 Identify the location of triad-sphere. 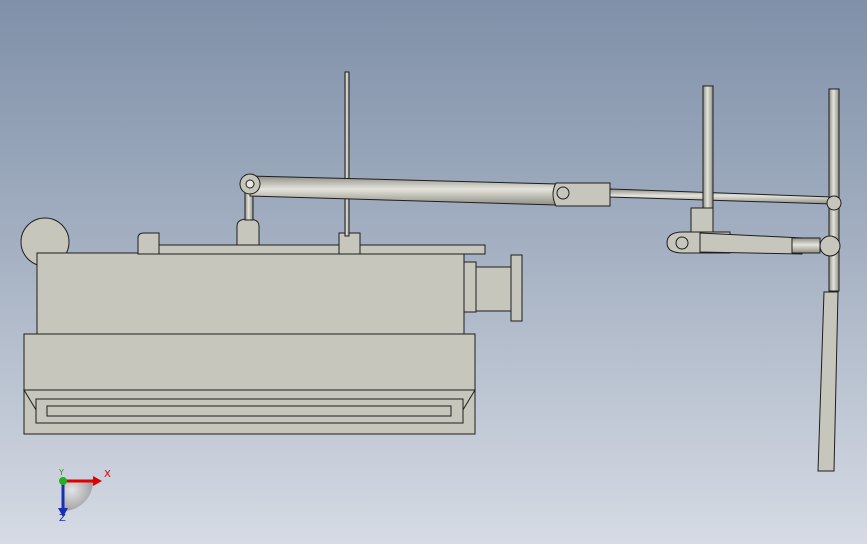
(78, 496).